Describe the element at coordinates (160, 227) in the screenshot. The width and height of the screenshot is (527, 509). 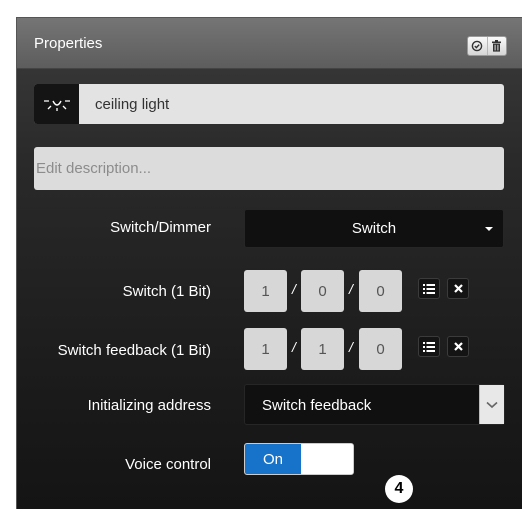
I see `switch-dimmer-label: Switch/Dimmer` at that location.